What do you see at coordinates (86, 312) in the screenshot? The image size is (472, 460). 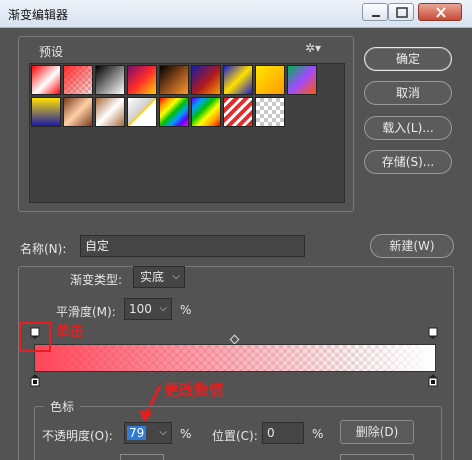 I see `smoothness-label: 平滑度(M):` at bounding box center [86, 312].